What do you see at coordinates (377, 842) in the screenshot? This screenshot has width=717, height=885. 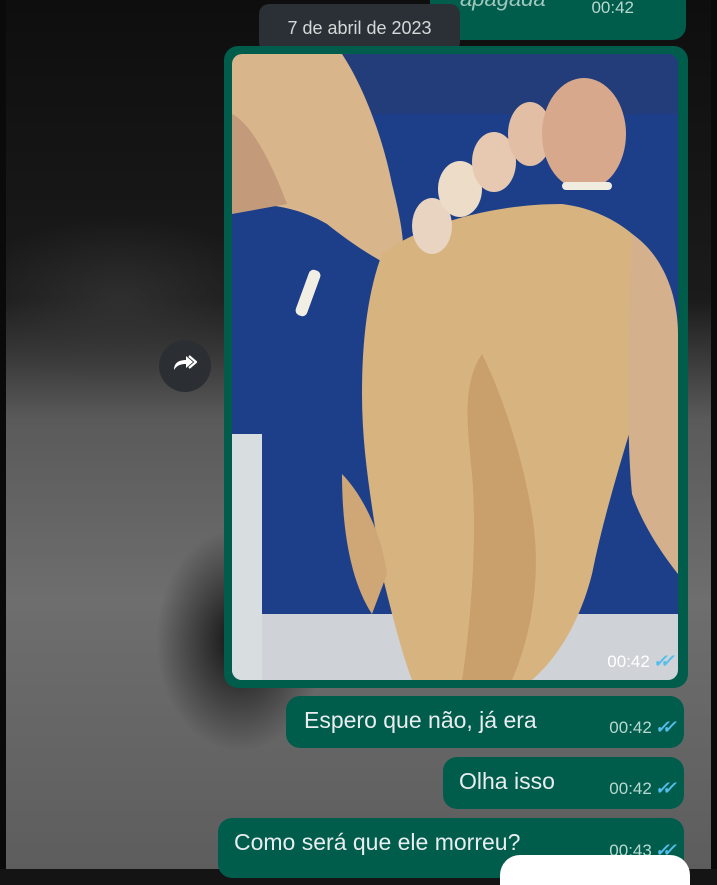 I see `message-text: Como será que ele morreu?` at bounding box center [377, 842].